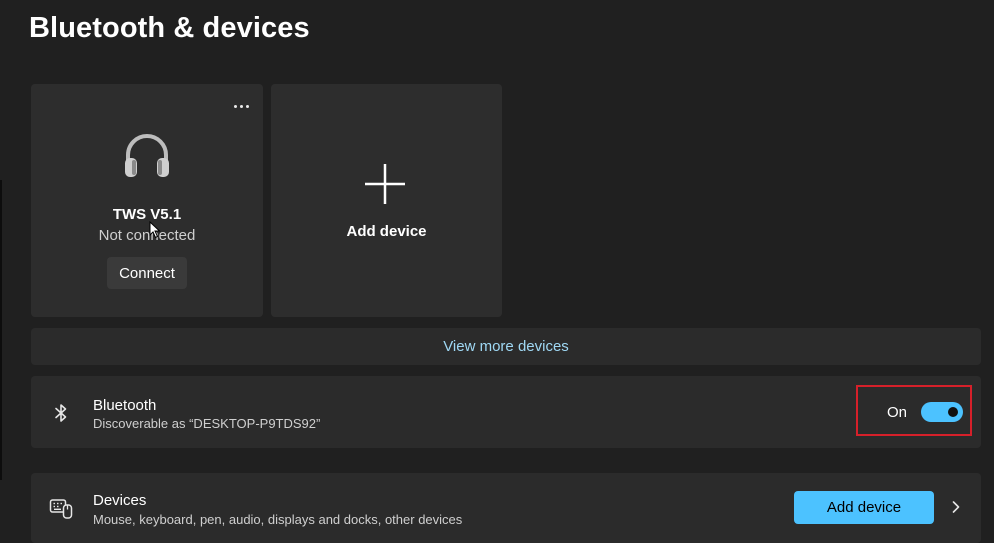  Describe the element at coordinates (1, 330) in the screenshot. I see `nav-pane-edge` at that location.